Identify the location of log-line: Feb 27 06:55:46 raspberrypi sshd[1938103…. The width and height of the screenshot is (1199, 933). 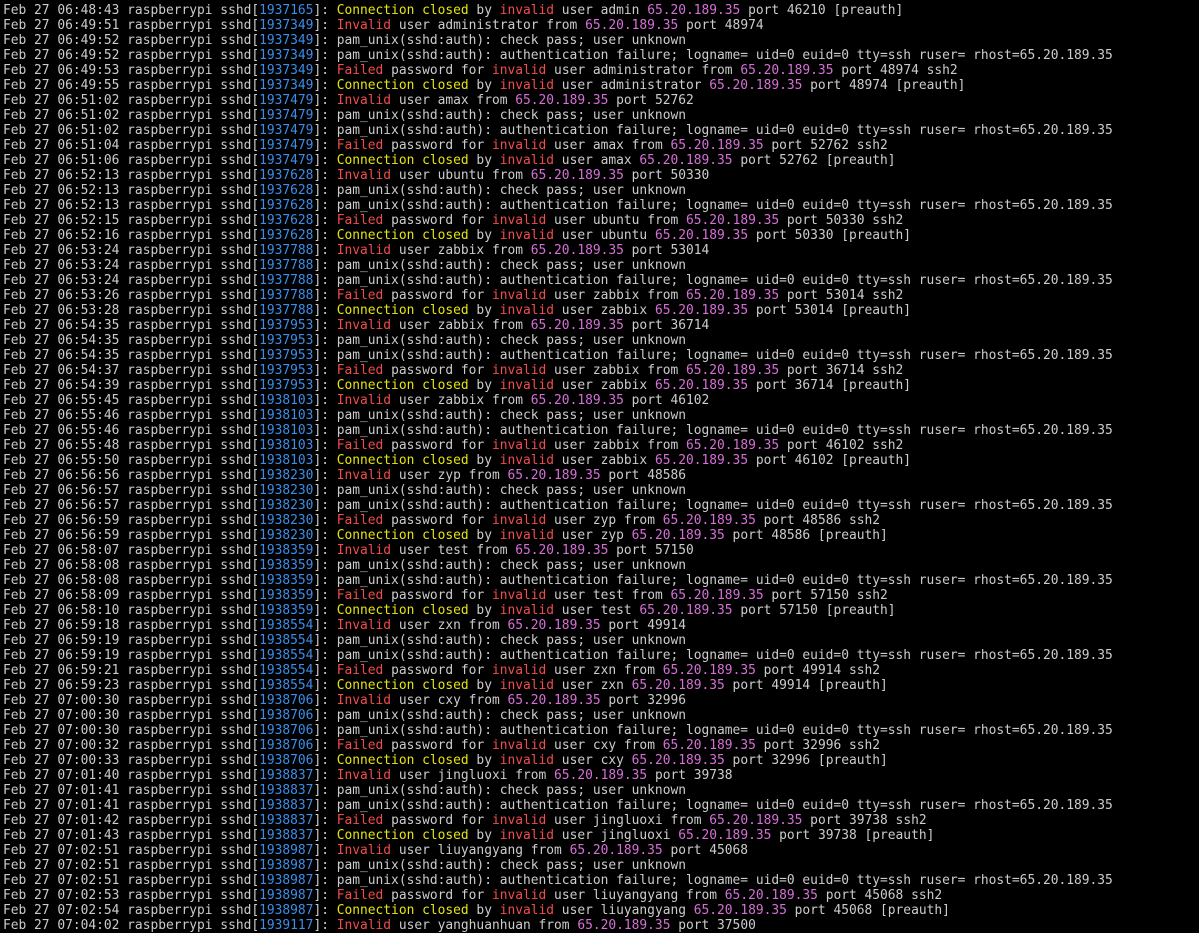
(601, 430).